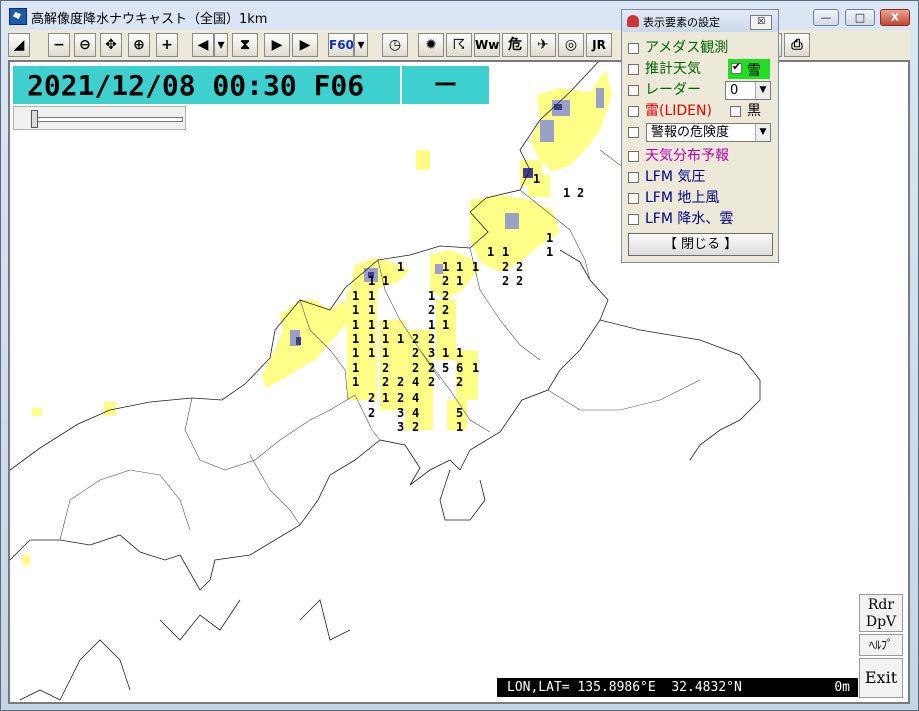 This screenshot has height=711, width=919. What do you see at coordinates (633, 90) in the screenshot?
I see `radar-checkbox` at bounding box center [633, 90].